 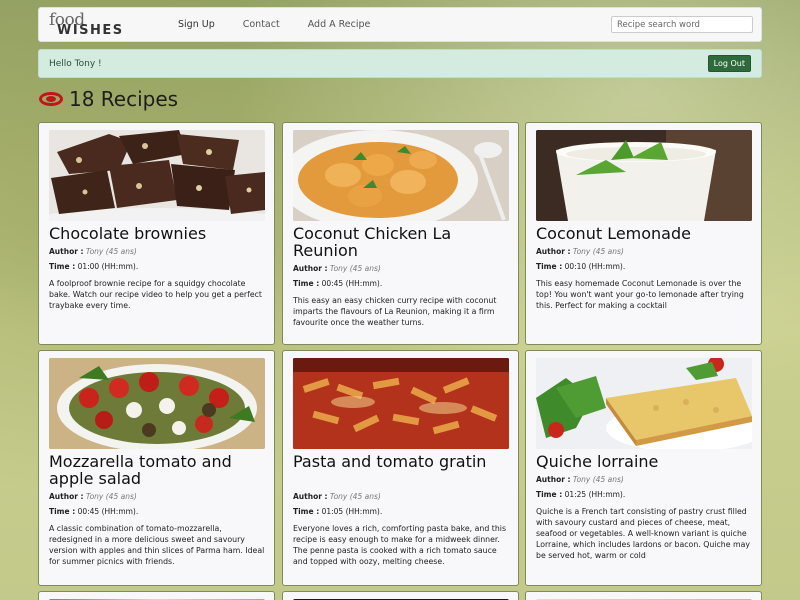 I want to click on mozzarella-salad-image, so click(x=157, y=403).